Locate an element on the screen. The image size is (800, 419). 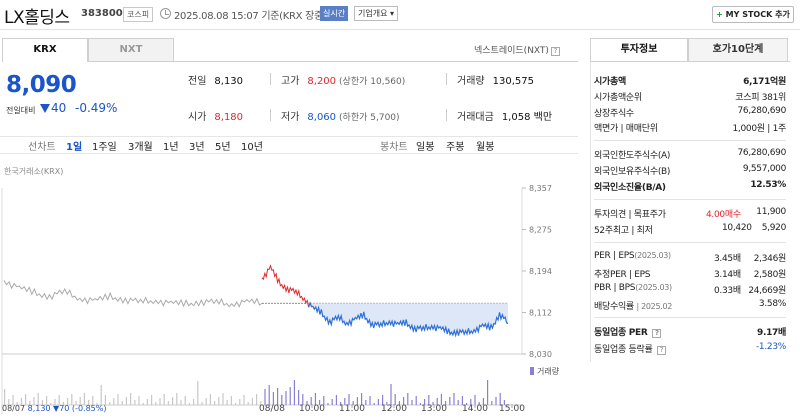
stat-label: 거래대금 is located at coordinates (475, 117).